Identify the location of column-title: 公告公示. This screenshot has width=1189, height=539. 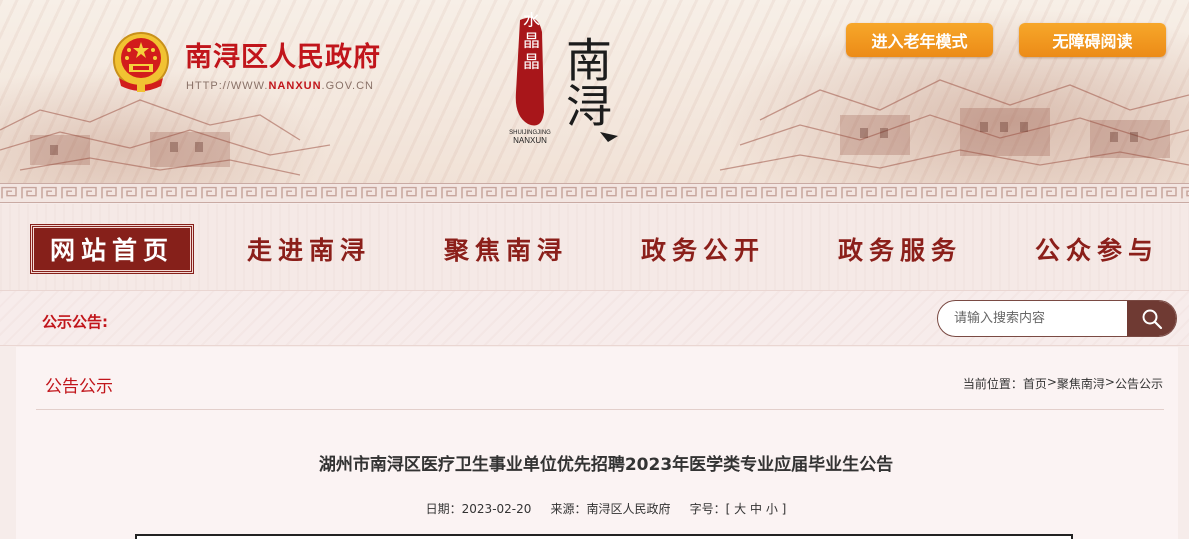
(79, 387).